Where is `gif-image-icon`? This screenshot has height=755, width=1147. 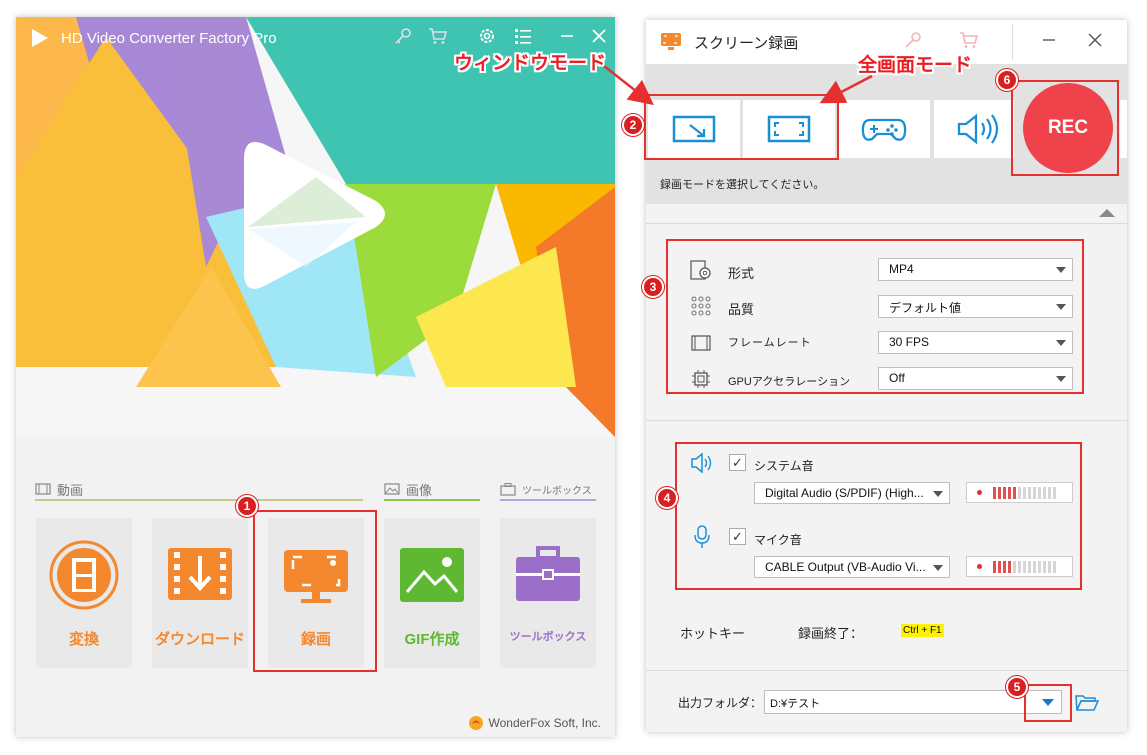
gif-image-icon is located at coordinates (432, 575).